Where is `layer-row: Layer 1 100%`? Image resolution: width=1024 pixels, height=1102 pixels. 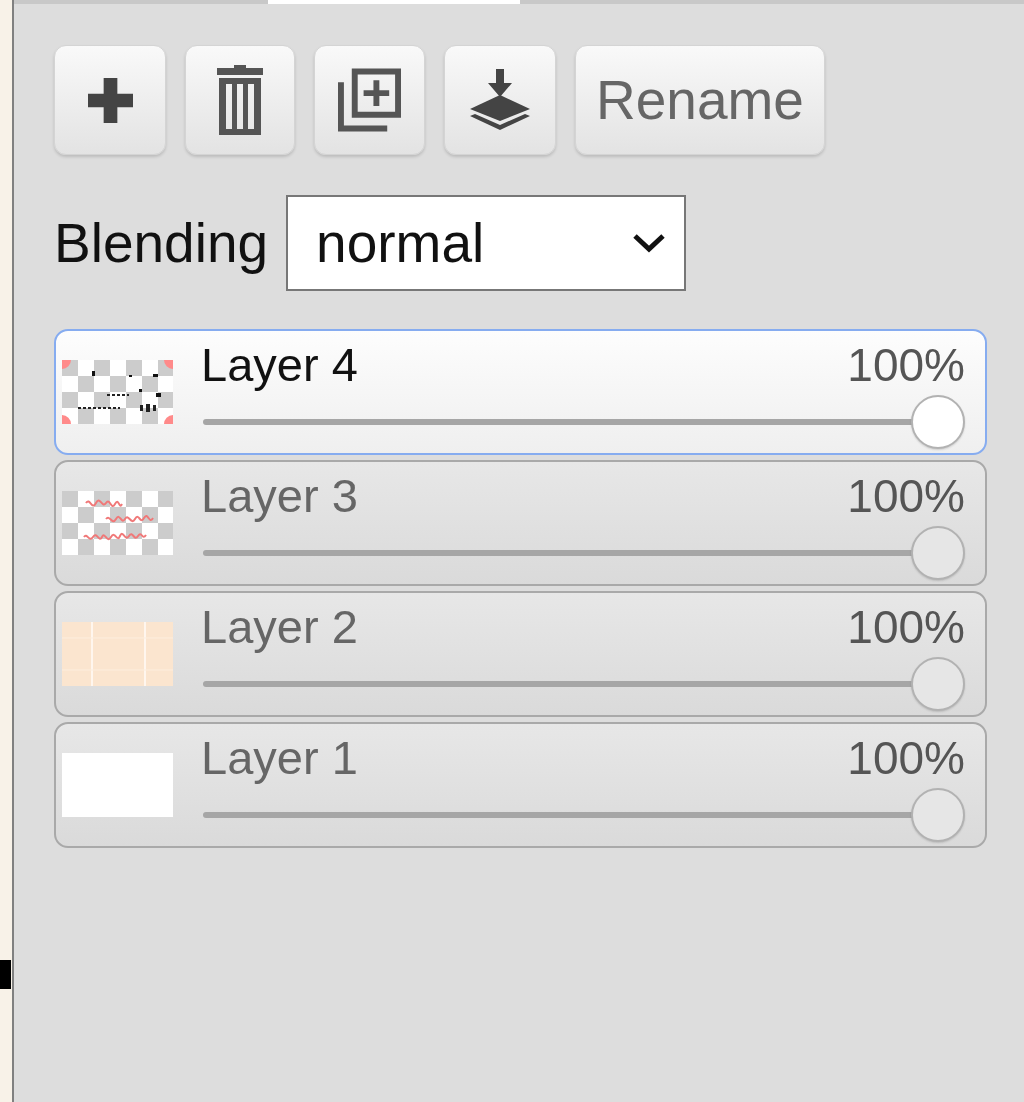
layer-row: Layer 1 100% is located at coordinates (520, 785).